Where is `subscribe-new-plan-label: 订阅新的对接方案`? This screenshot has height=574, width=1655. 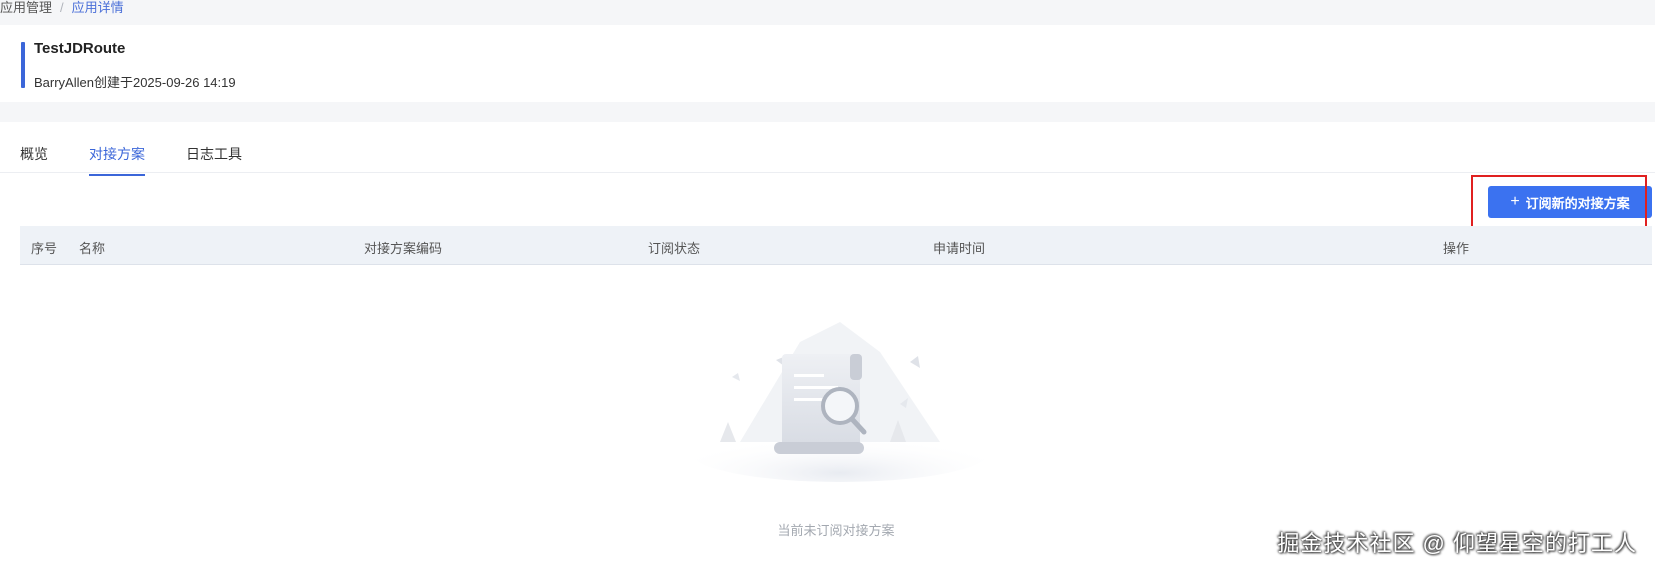 subscribe-new-plan-label: 订阅新的对接方案 is located at coordinates (1577, 203).